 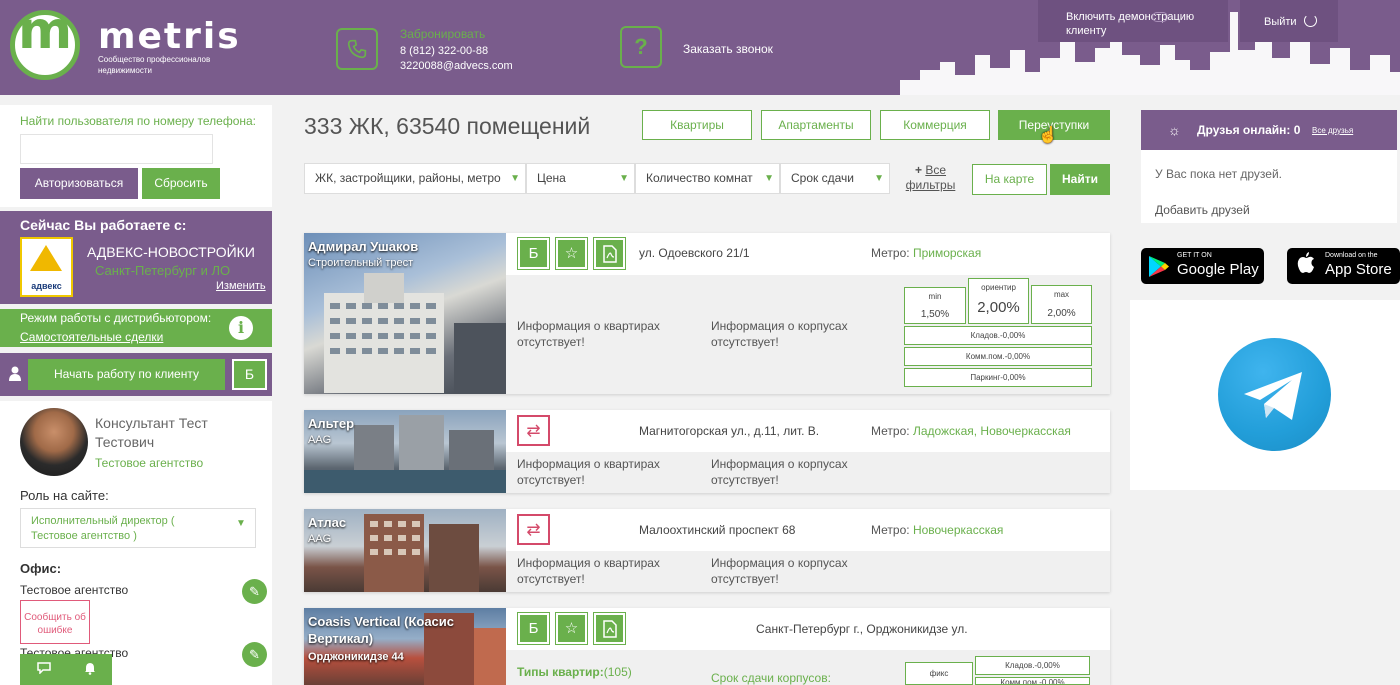 What do you see at coordinates (998, 307) in the screenshot?
I see `commission-target-value: 2,00%` at bounding box center [998, 307].